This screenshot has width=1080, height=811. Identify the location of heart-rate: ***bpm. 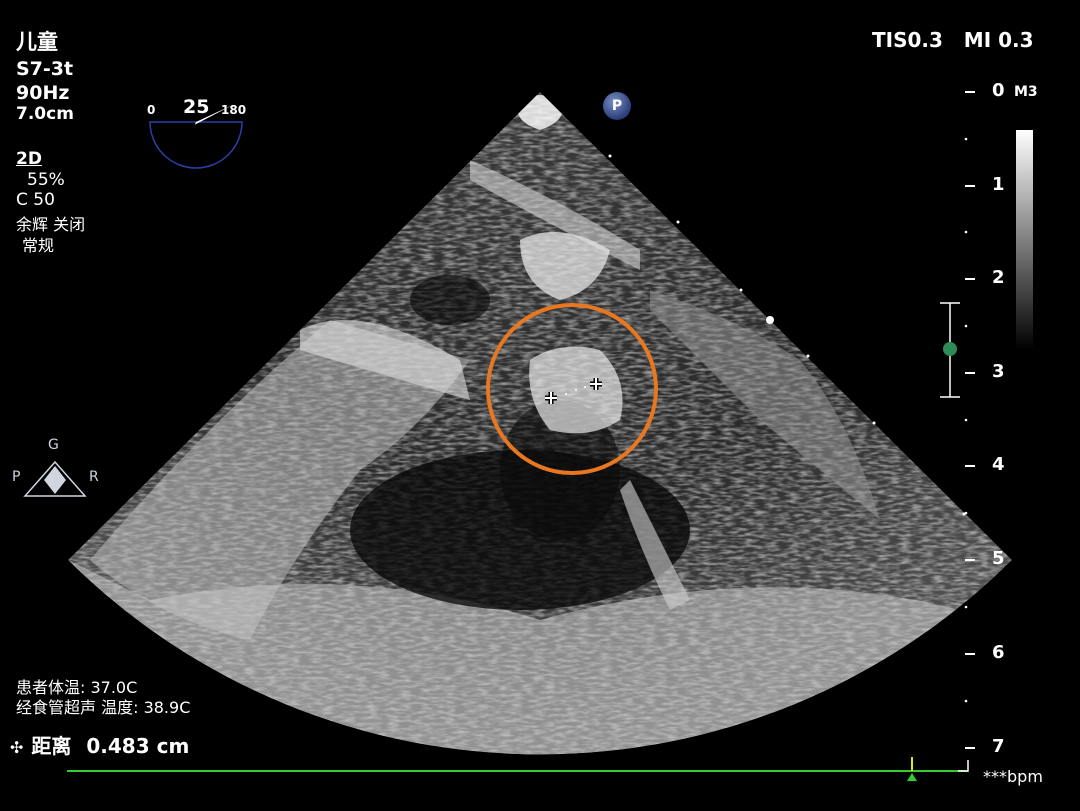
(1013, 776).